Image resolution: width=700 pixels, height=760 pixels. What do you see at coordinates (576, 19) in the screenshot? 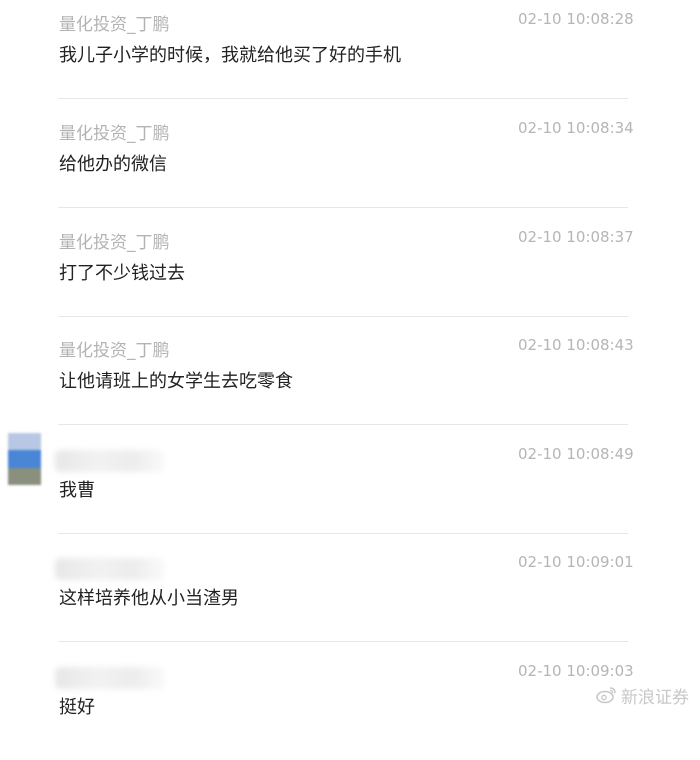
I see `message-timestamp: 02-10 10:08:28` at bounding box center [576, 19].